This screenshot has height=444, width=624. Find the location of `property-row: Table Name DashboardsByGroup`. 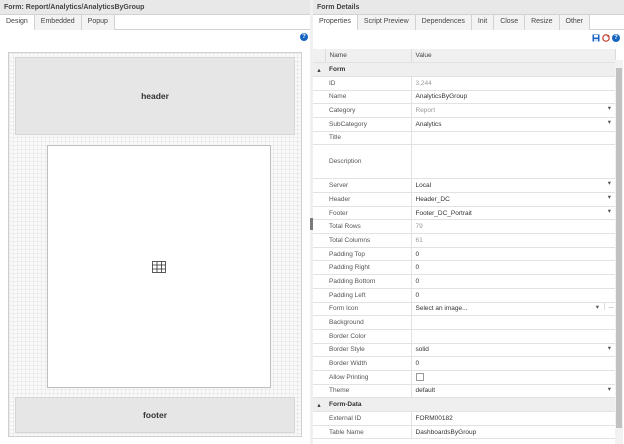

property-row: Table Name DashboardsByGroup is located at coordinates (464, 432).